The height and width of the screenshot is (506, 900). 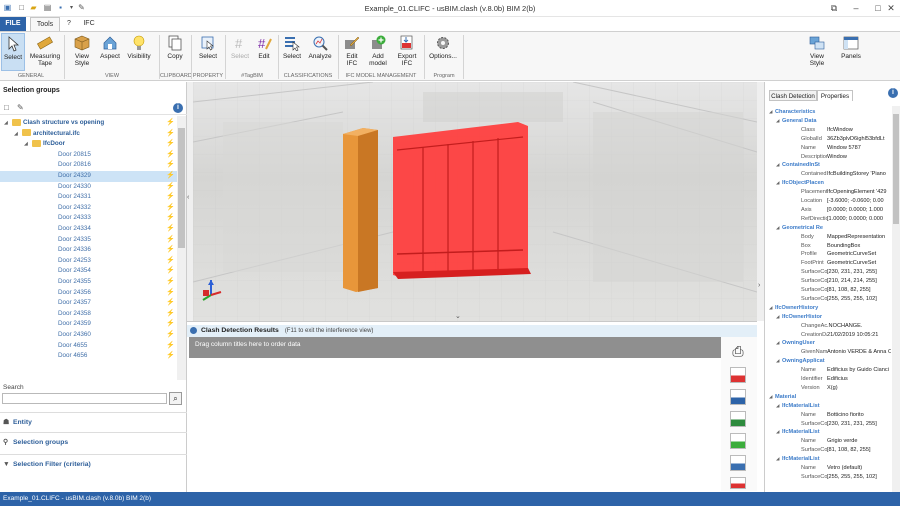 What do you see at coordinates (88, 271) in the screenshot?
I see `tree-node-door: Door 24354 ⚡` at bounding box center [88, 271].